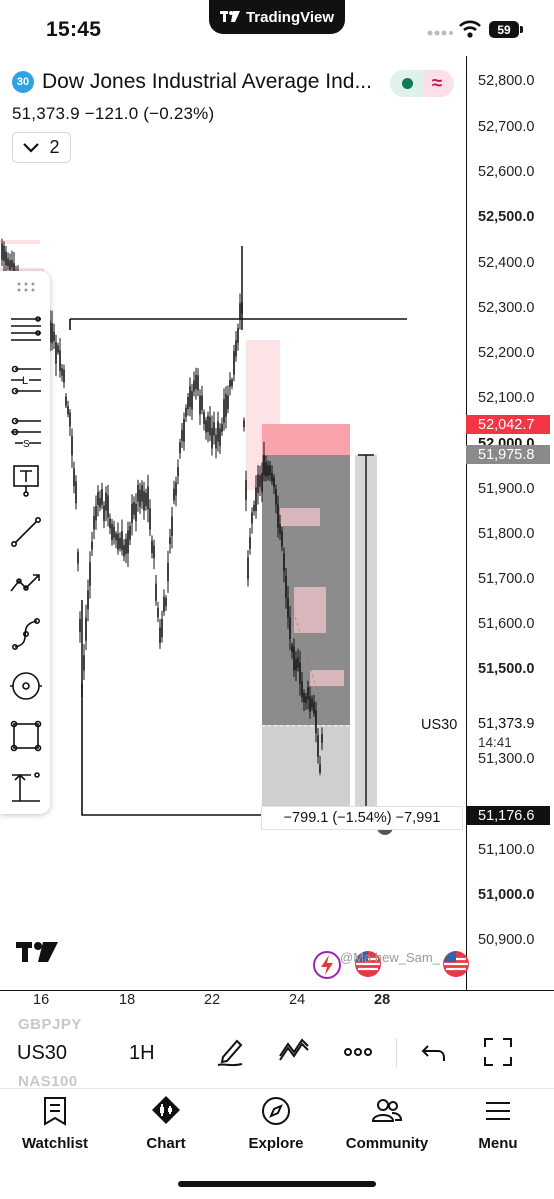 The image size is (554, 1199). I want to click on zone-marker, so click(20, 242).